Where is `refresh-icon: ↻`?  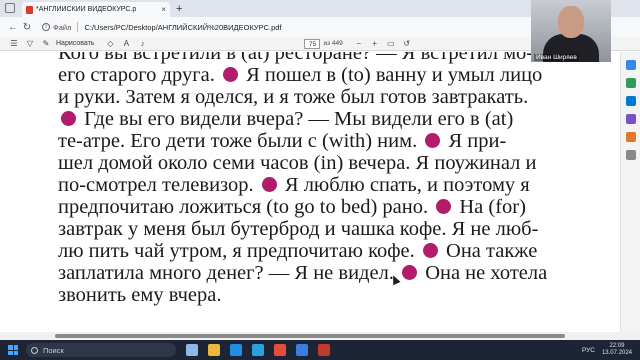
refresh-icon: ↻ is located at coordinates (27, 27).